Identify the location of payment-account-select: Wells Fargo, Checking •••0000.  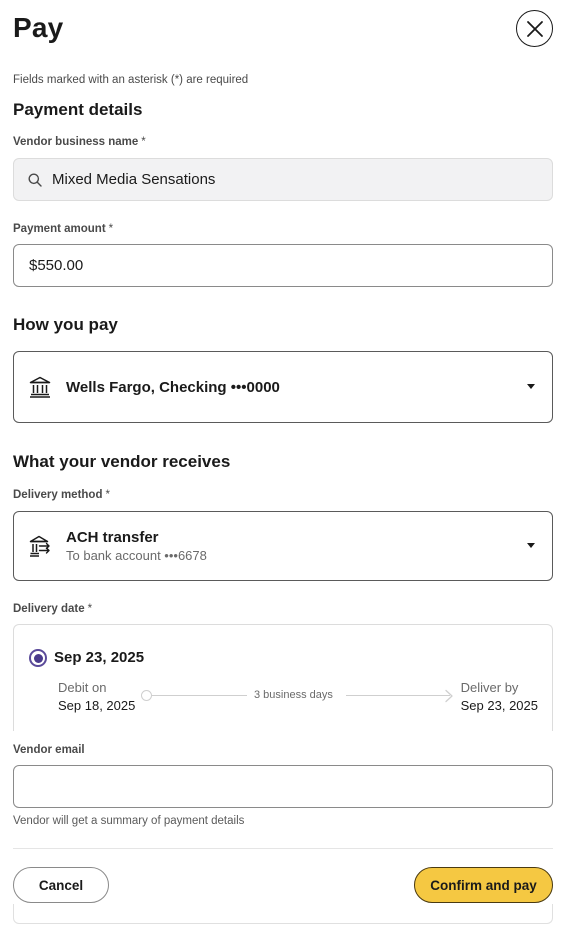
(283, 387).